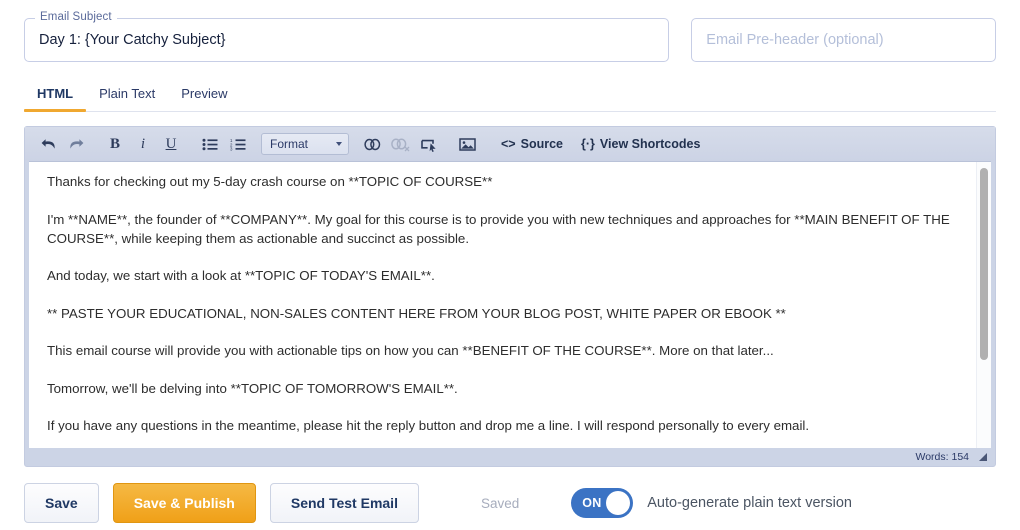 The image size is (1020, 530). Describe the element at coordinates (347, 40) in the screenshot. I see `email-subject-input` at that location.